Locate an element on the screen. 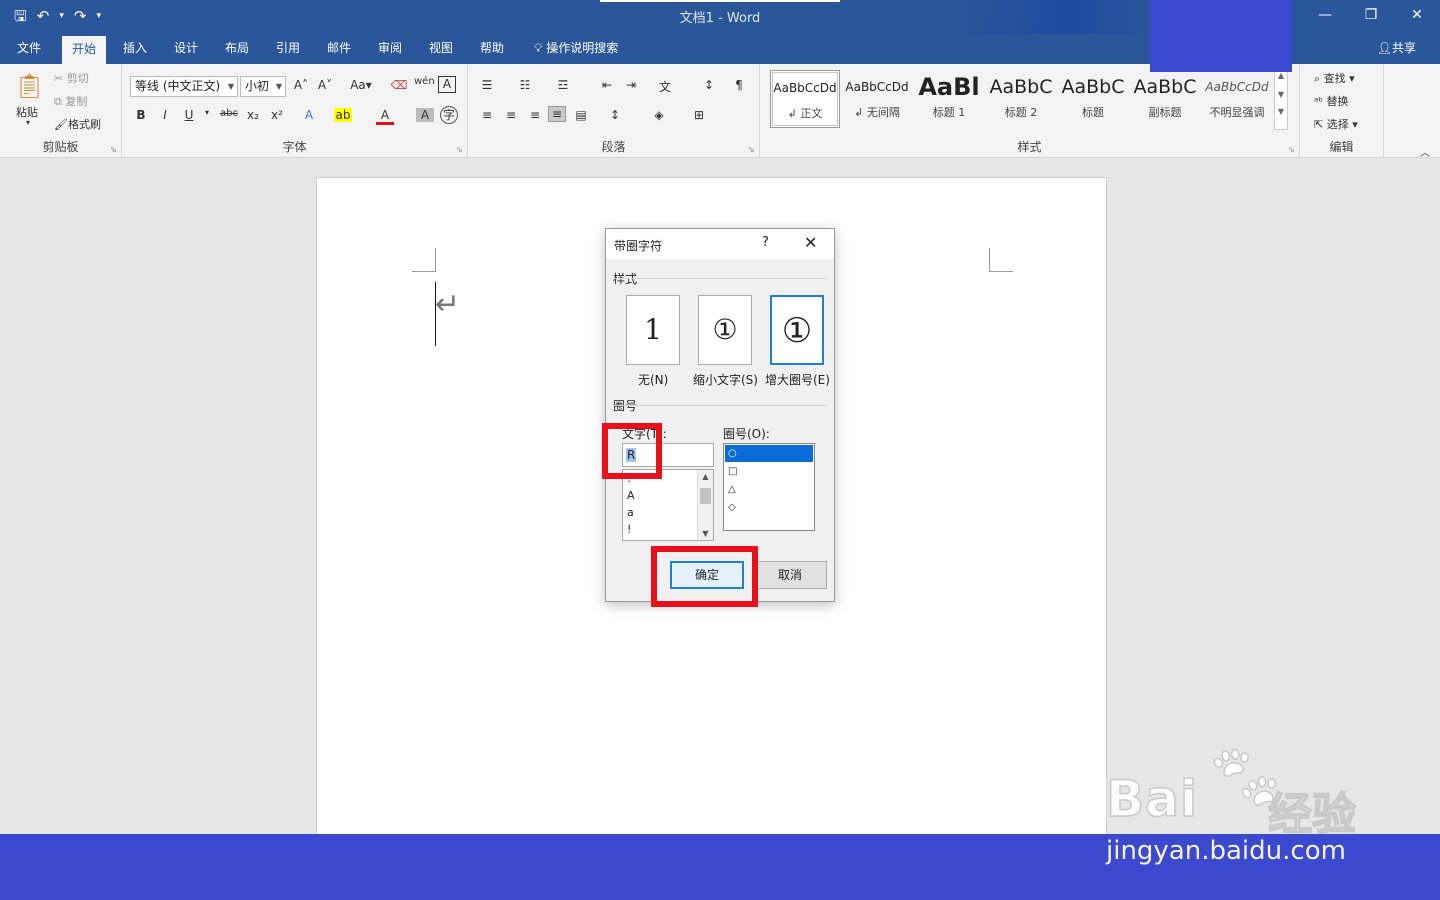 The height and width of the screenshot is (900, 1440). text-list-scrollbar: ▲ ▼ is located at coordinates (705, 505).